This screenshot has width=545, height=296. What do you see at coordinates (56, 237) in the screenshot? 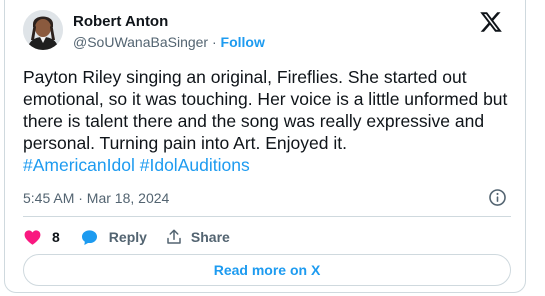
I see `like-count: 8` at bounding box center [56, 237].